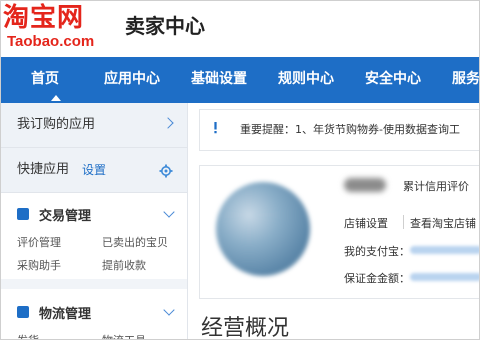 This screenshot has width=480, height=340. What do you see at coordinates (219, 80) in the screenshot?
I see `nav-item-basic-settings: 基础设置` at bounding box center [219, 80].